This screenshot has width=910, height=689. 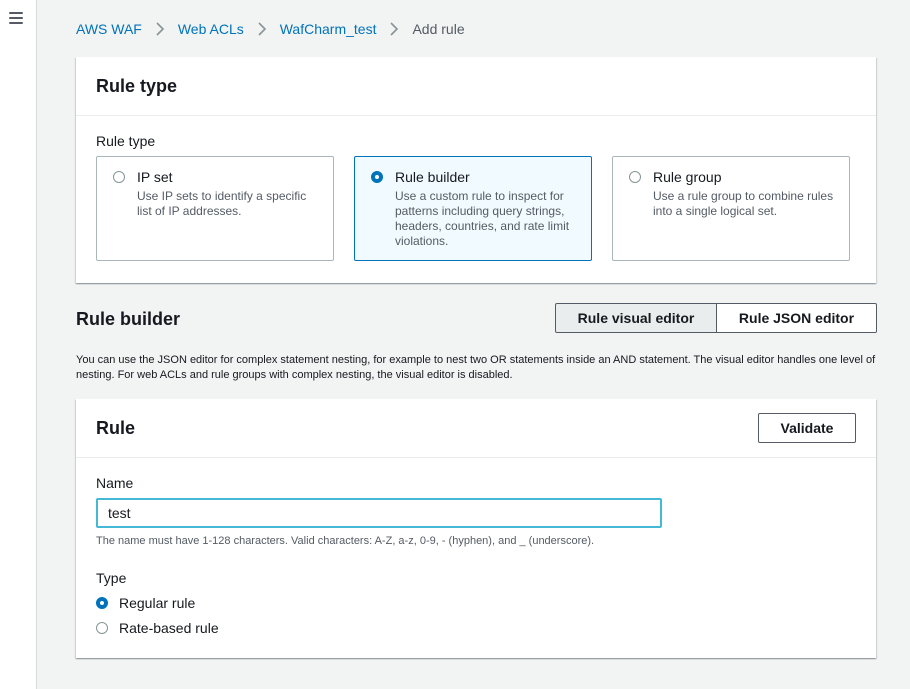 I want to click on name-input, so click(x=379, y=513).